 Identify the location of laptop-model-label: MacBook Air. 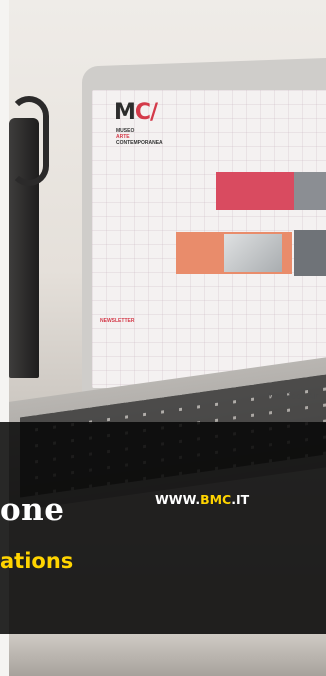
(293, 396).